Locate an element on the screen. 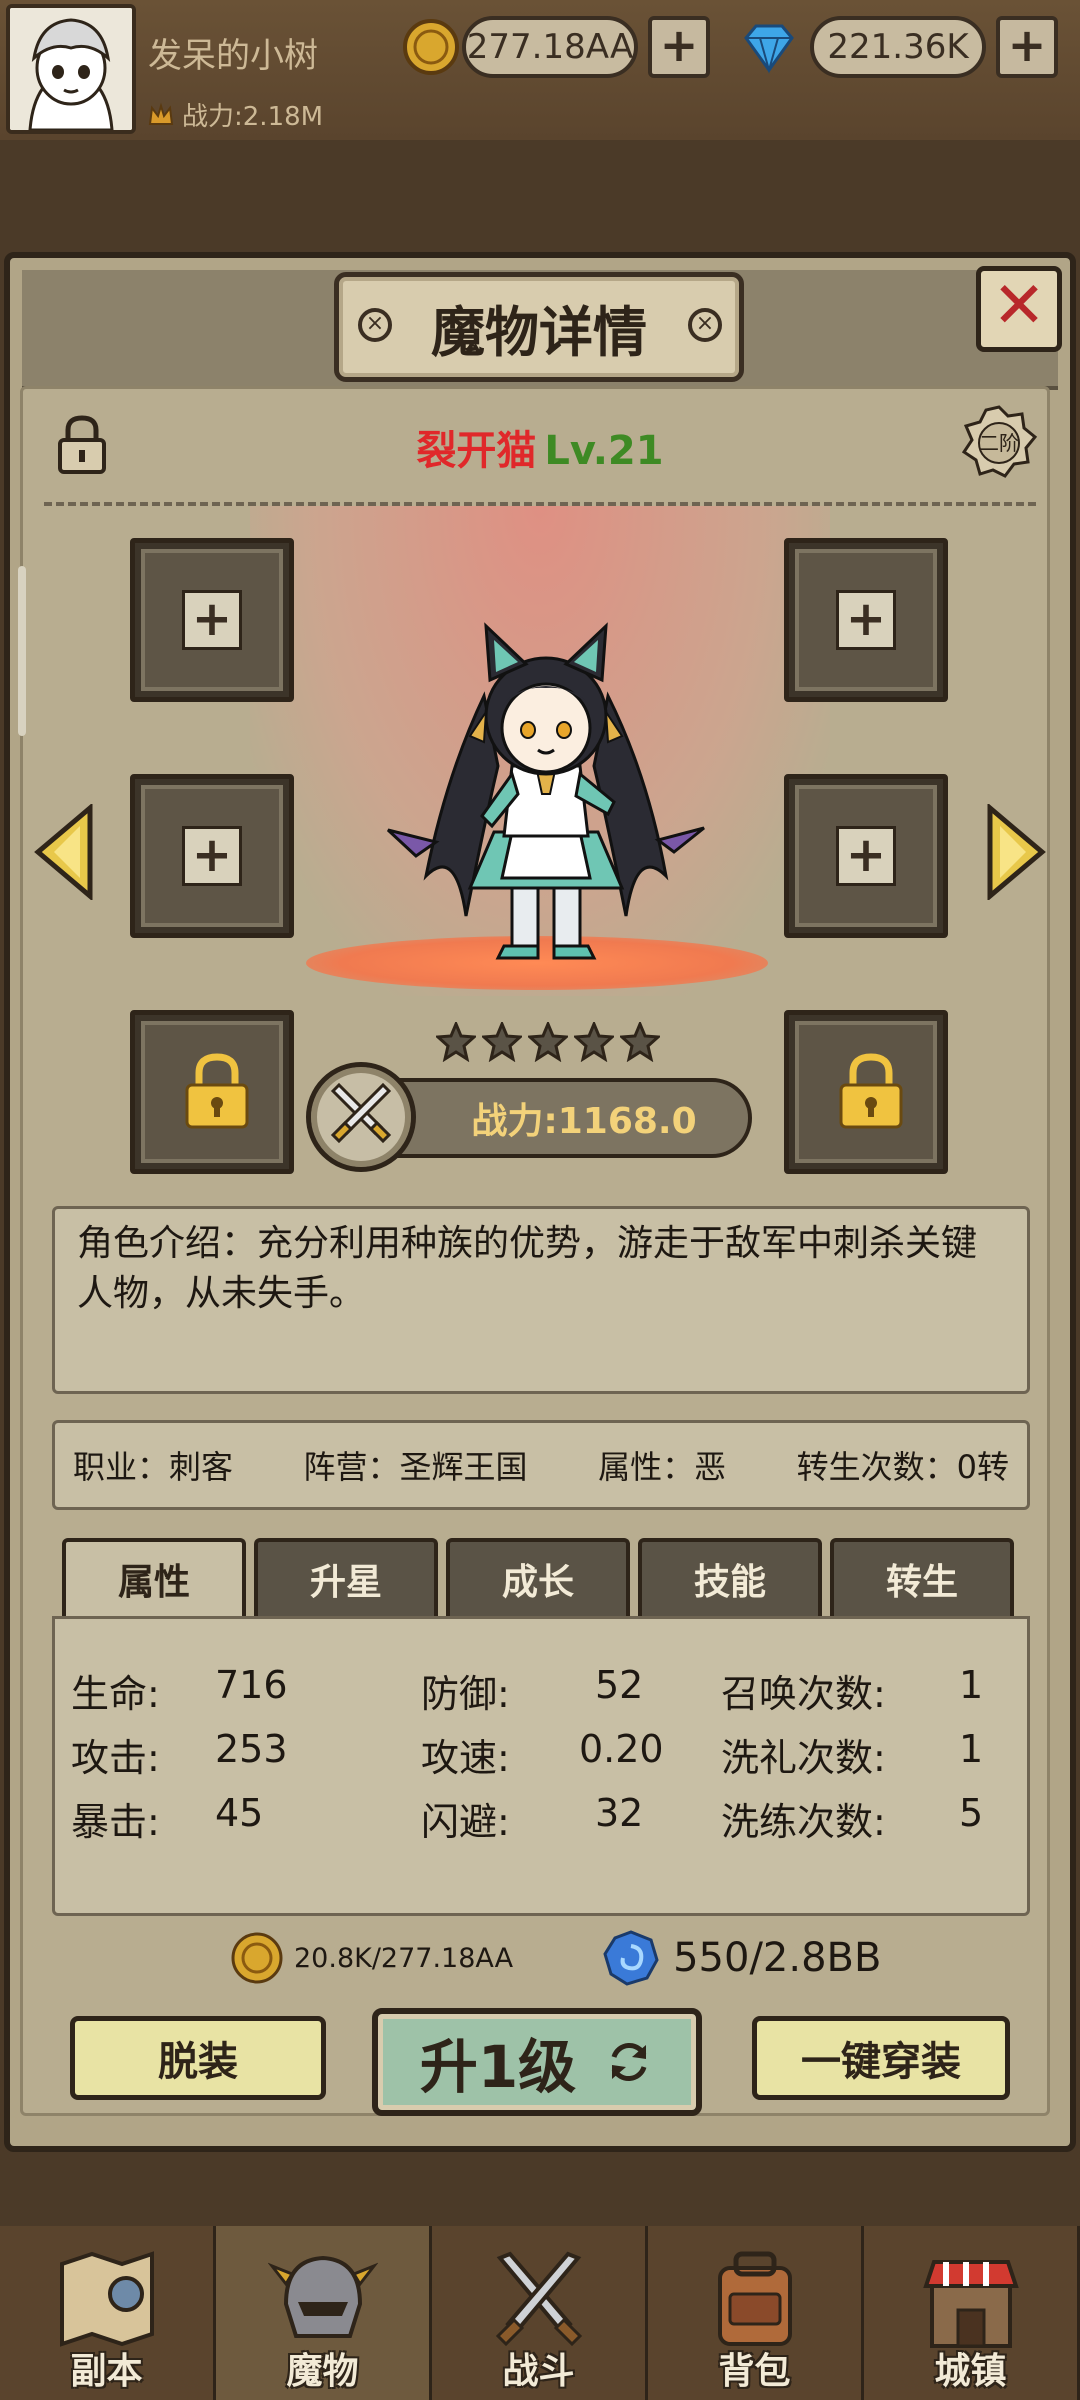  tab-star-up: 升星 is located at coordinates (346, 1577).